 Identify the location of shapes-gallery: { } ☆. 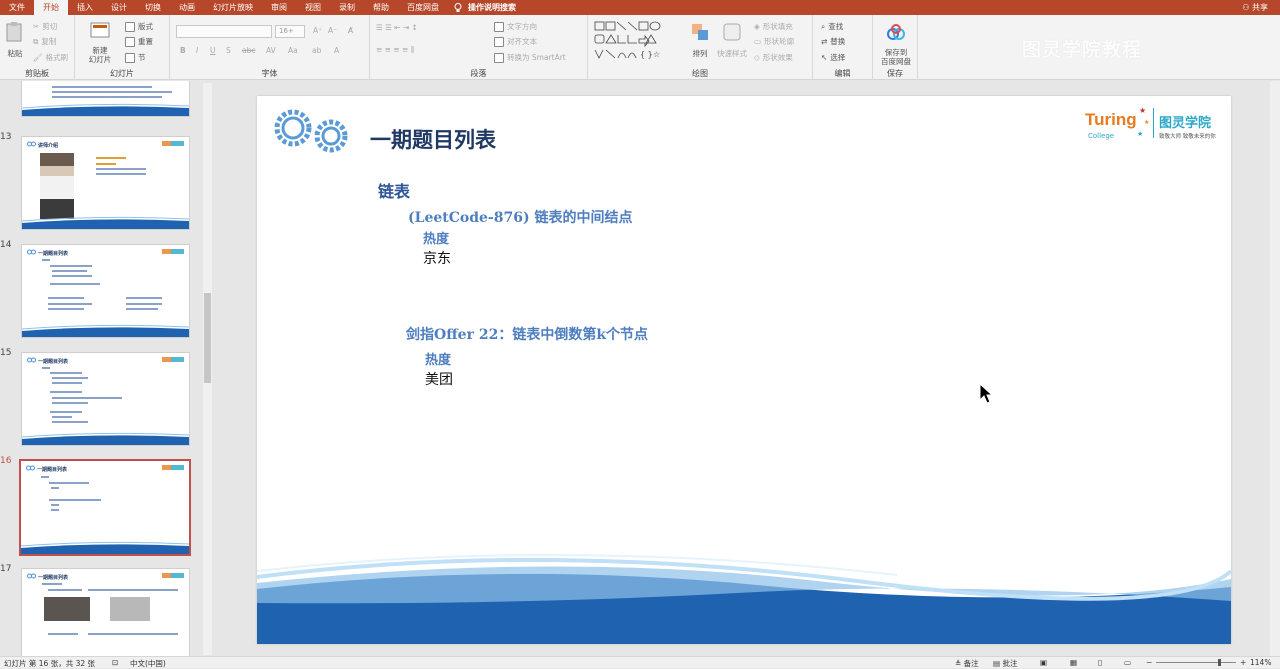
(633, 40).